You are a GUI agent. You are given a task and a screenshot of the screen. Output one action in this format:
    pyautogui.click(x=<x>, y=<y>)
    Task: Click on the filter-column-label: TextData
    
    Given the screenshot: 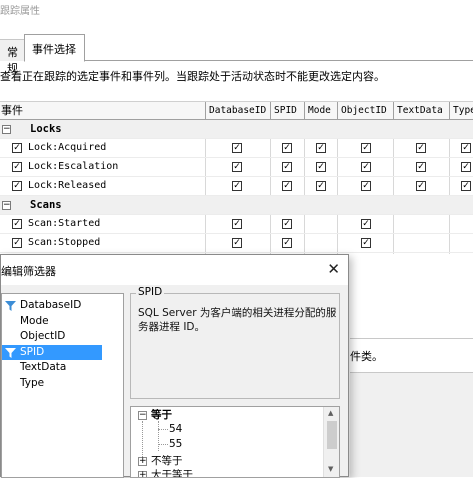 What is the action you would take?
    pyautogui.click(x=43, y=367)
    